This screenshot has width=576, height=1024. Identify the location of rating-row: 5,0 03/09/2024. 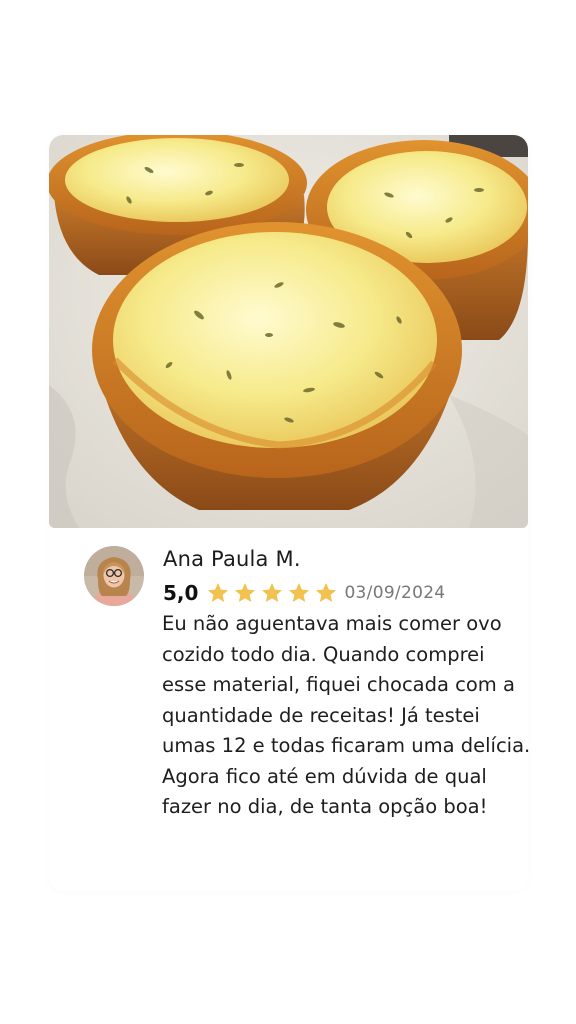
(304, 593).